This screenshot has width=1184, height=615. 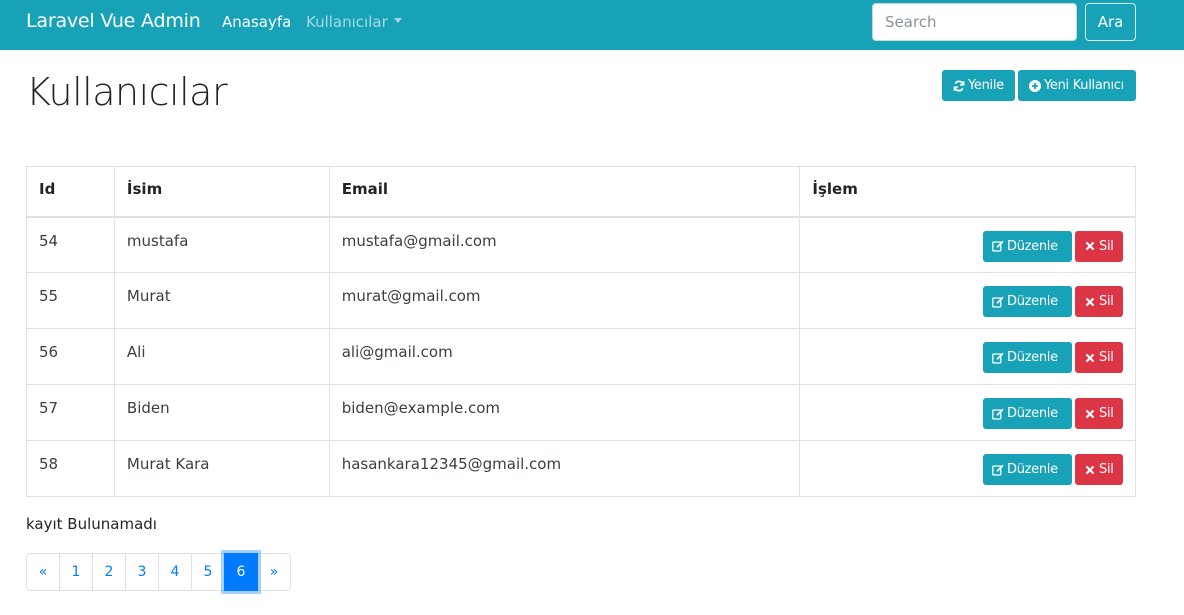 I want to click on new-user-button-label: Yeni Kullanıcı, so click(x=1084, y=85).